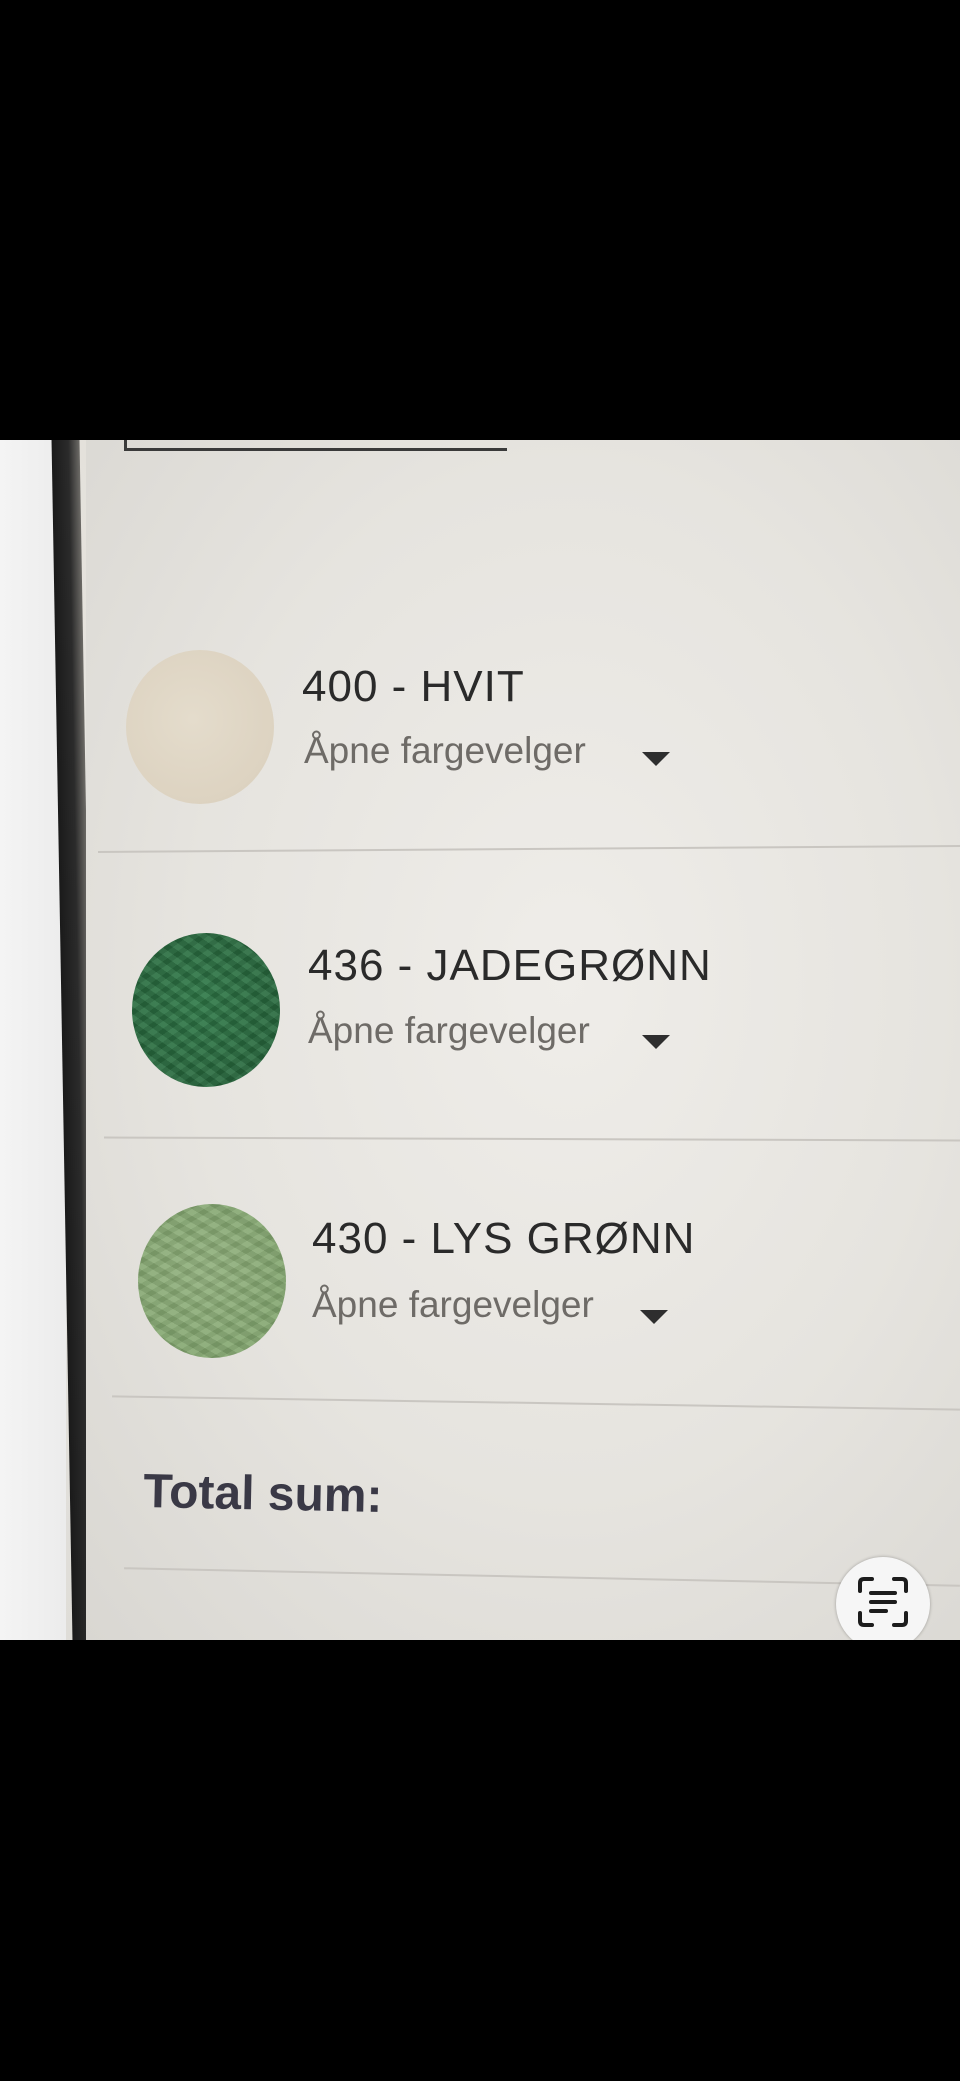  What do you see at coordinates (413, 686) in the screenshot?
I see `color-name: 400 - HVIT` at bounding box center [413, 686].